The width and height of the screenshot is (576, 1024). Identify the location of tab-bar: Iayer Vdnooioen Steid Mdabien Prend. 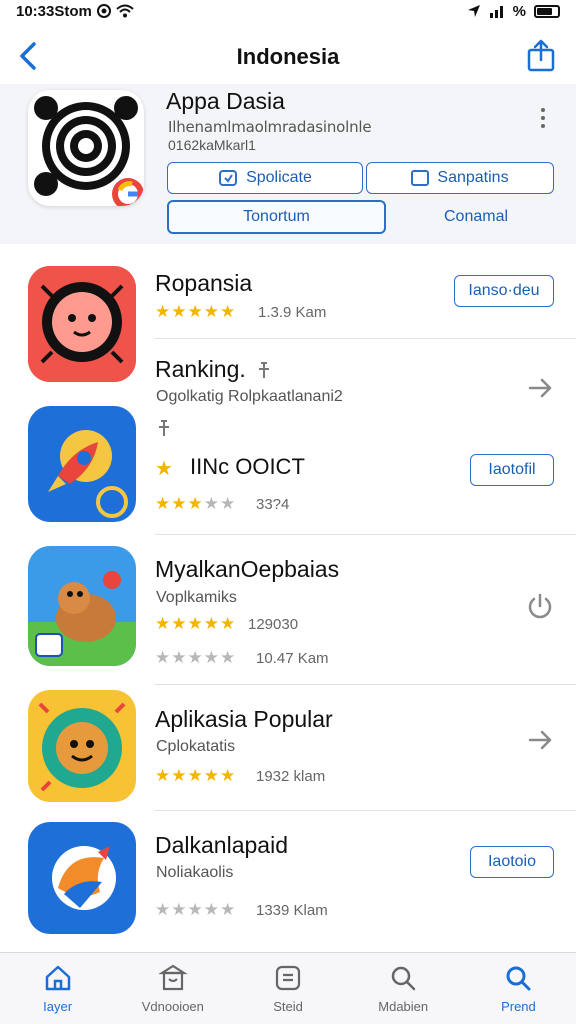
(288, 988).